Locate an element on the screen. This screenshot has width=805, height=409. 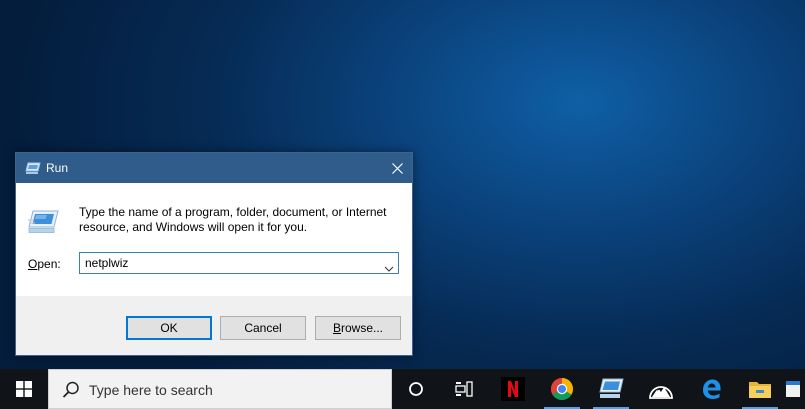
search-icon is located at coordinates (71, 392).